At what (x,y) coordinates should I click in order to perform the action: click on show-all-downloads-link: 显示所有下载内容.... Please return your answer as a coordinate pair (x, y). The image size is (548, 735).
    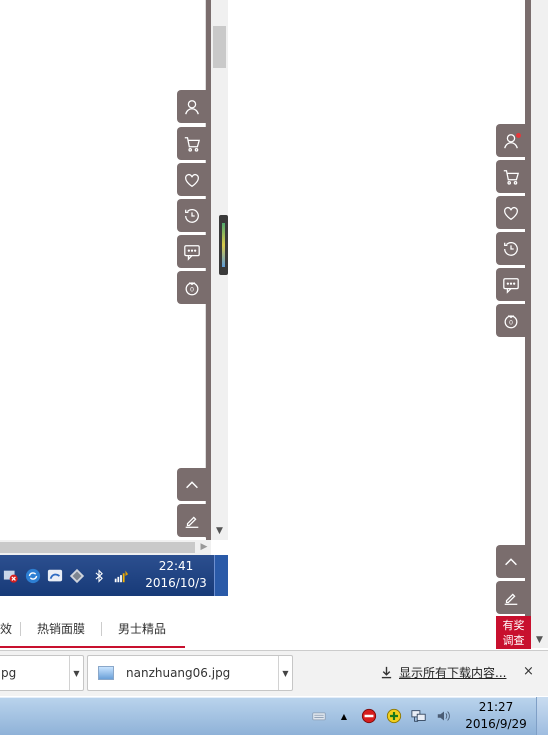
    Looking at the image, I should click on (443, 672).